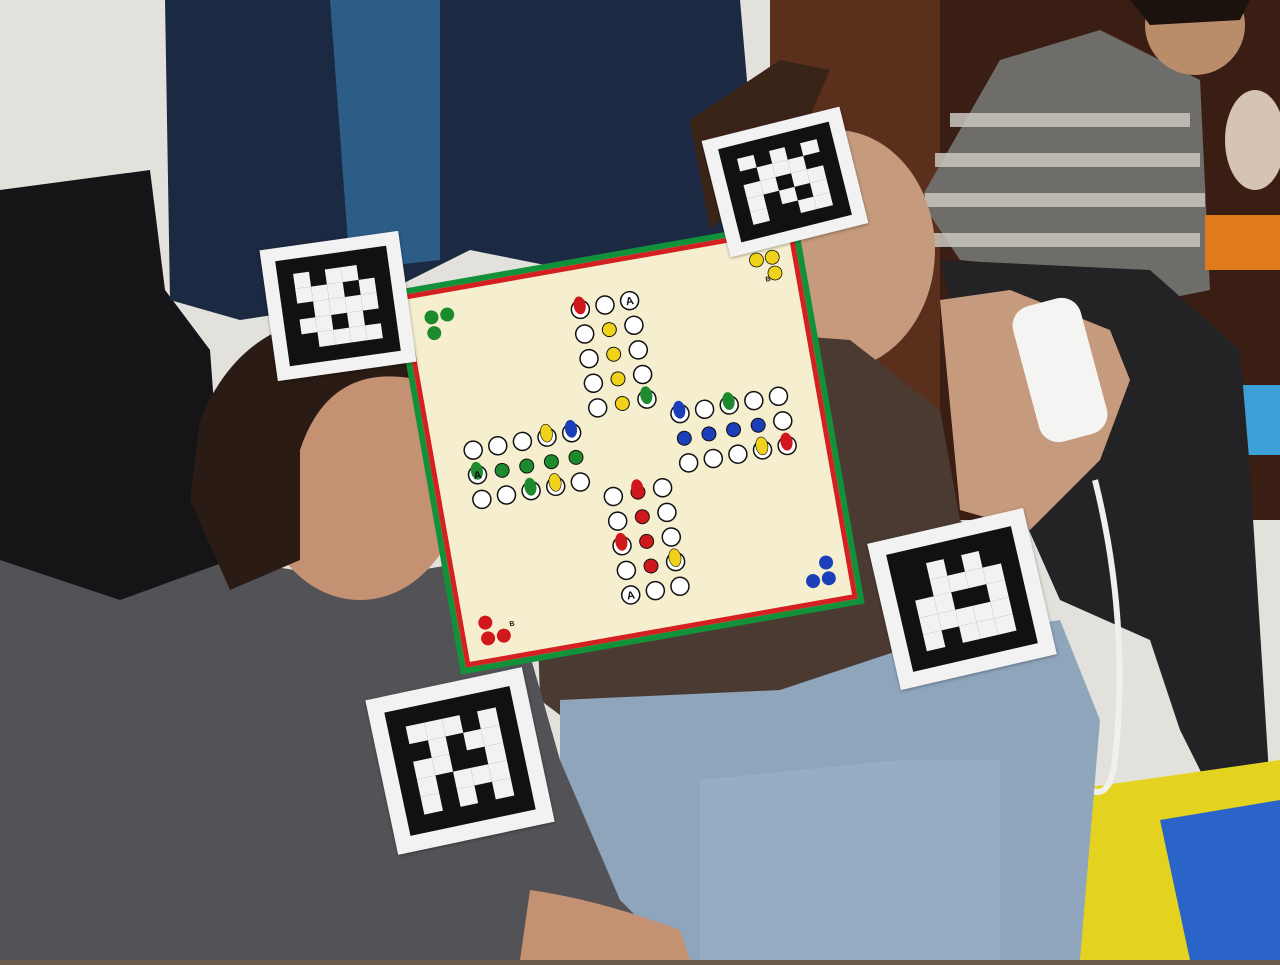 The height and width of the screenshot is (965, 1280). Describe the element at coordinates (439, 324) in the screenshot. I see `corner-green` at that location.